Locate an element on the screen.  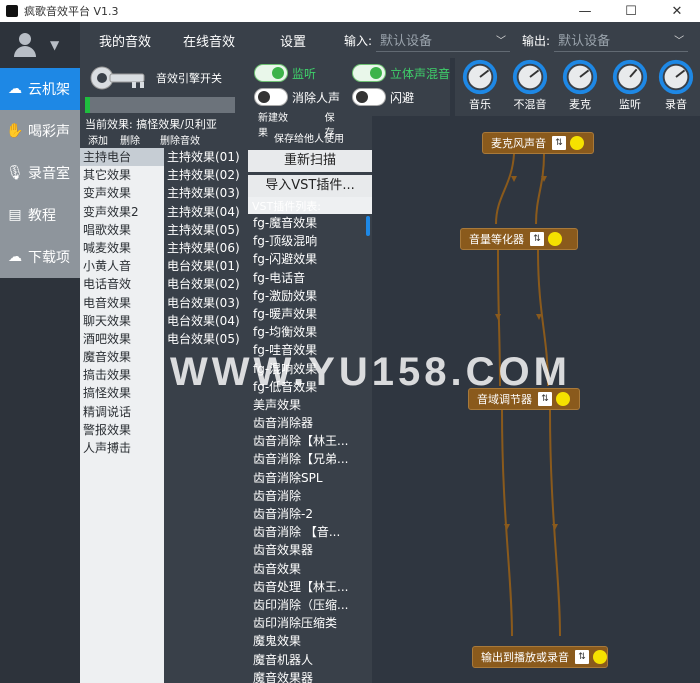
knob-no-mix: 不混音 is located at coordinates (530, 85).